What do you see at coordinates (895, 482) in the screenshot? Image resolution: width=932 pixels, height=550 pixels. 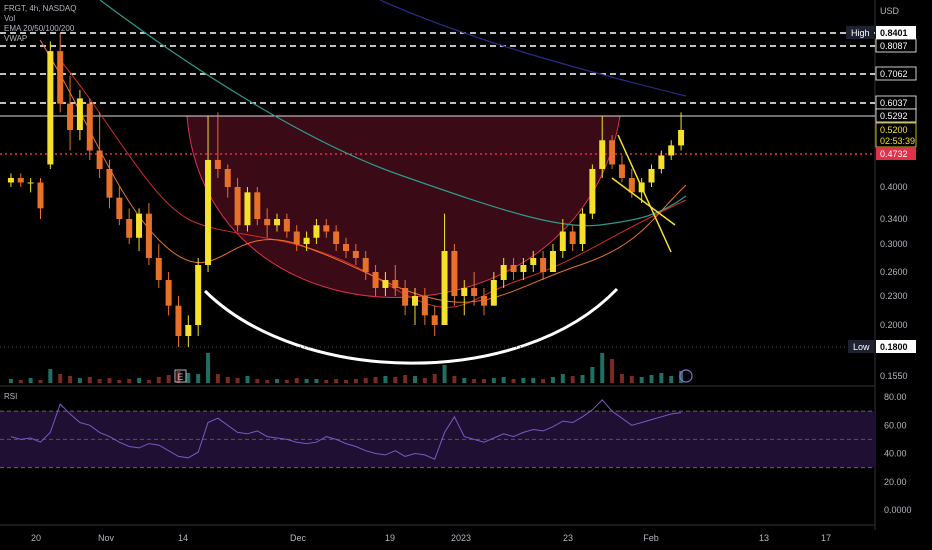 I see `rsi-tick-label: 20.00` at bounding box center [895, 482].